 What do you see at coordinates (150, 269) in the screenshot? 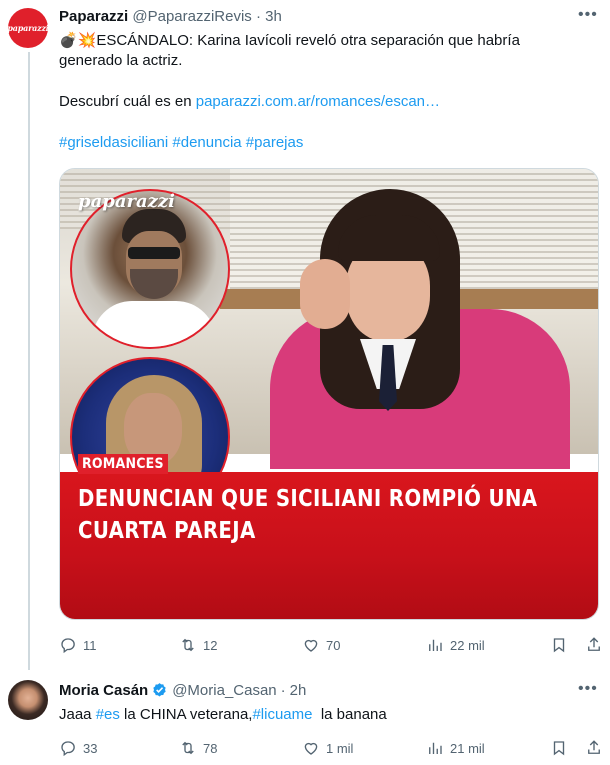
I see `inset-photo-man` at bounding box center [150, 269].